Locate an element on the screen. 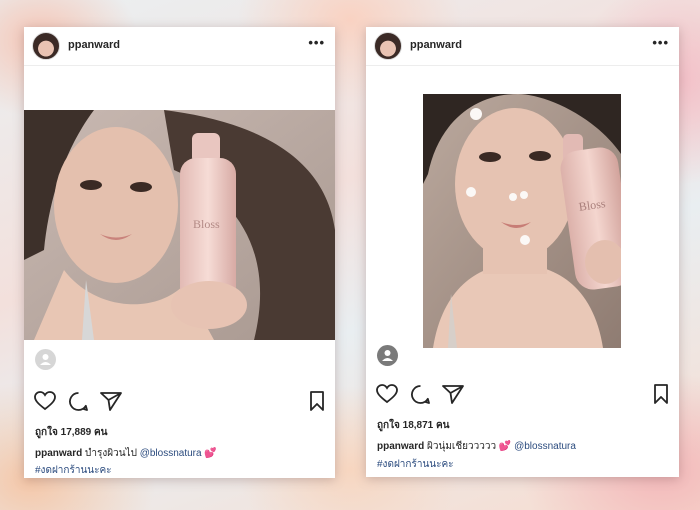 The width and height of the screenshot is (700, 510). caption: ppanward ผิวนุ่มเชียววววว 💕 @blossnatura is located at coordinates (476, 446).